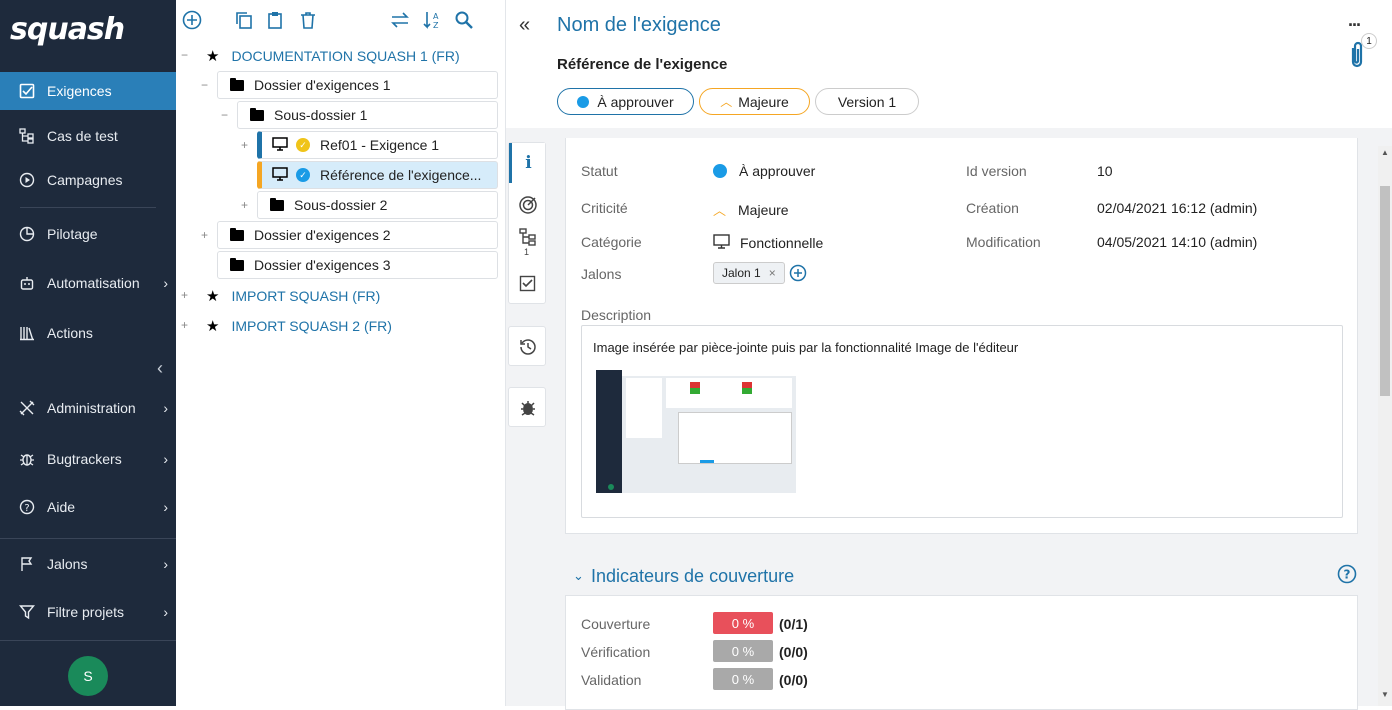 This screenshot has width=1392, height=710. I want to click on nav-campagnes: Campagnes, so click(88, 180).